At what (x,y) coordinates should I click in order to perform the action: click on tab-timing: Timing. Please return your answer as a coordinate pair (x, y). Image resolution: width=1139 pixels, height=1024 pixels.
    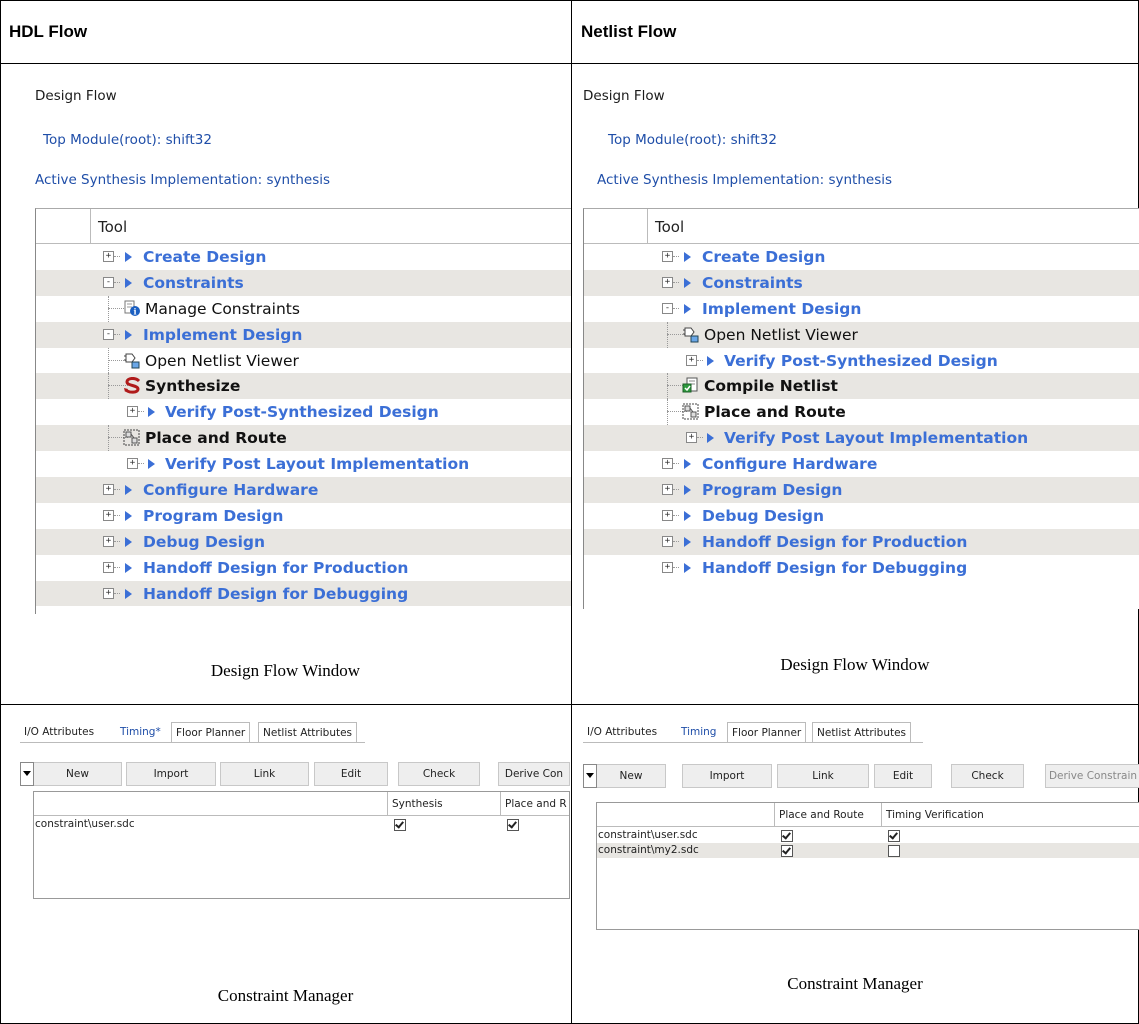
    Looking at the image, I should click on (699, 732).